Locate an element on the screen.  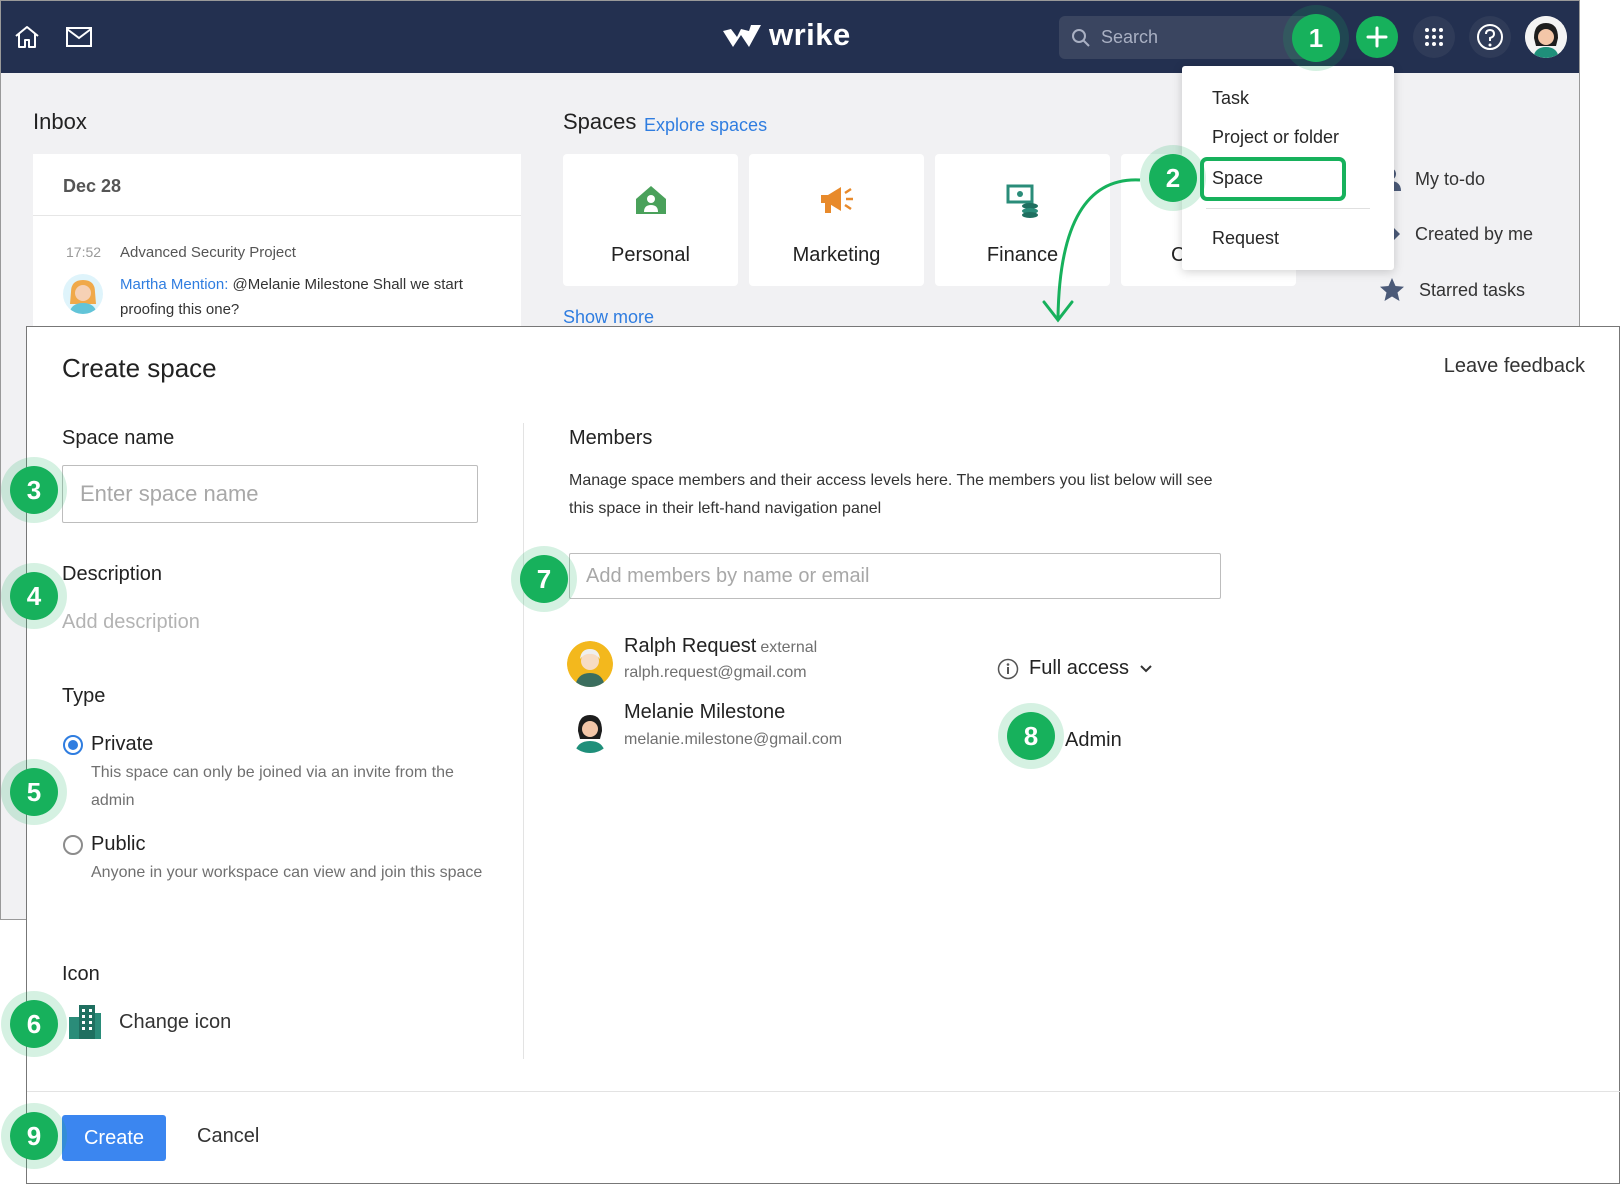
member-email: ralph.request@gmail.com is located at coordinates (715, 672).